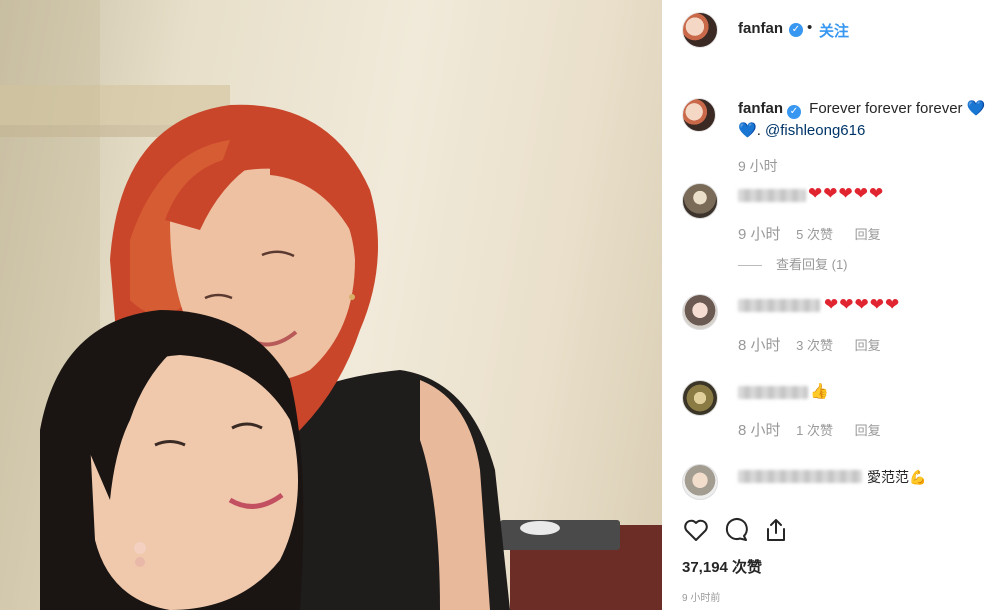 The image size is (1000, 610). What do you see at coordinates (760, 108) in the screenshot?
I see `caption-username: fanfan` at bounding box center [760, 108].